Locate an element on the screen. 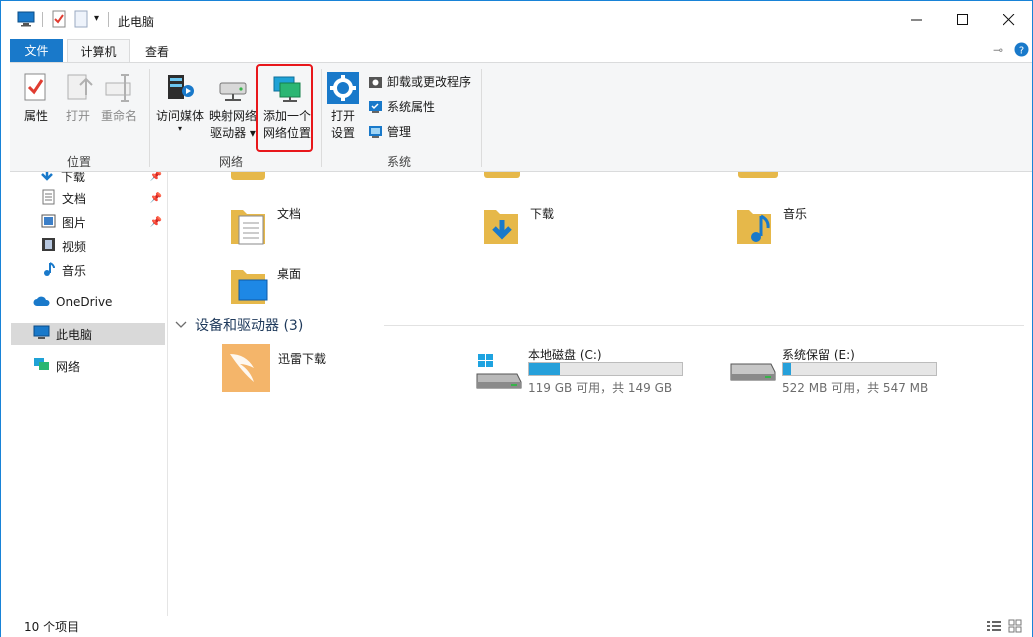 The height and width of the screenshot is (637, 1033). chevron-down-icon is located at coordinates (181, 325).